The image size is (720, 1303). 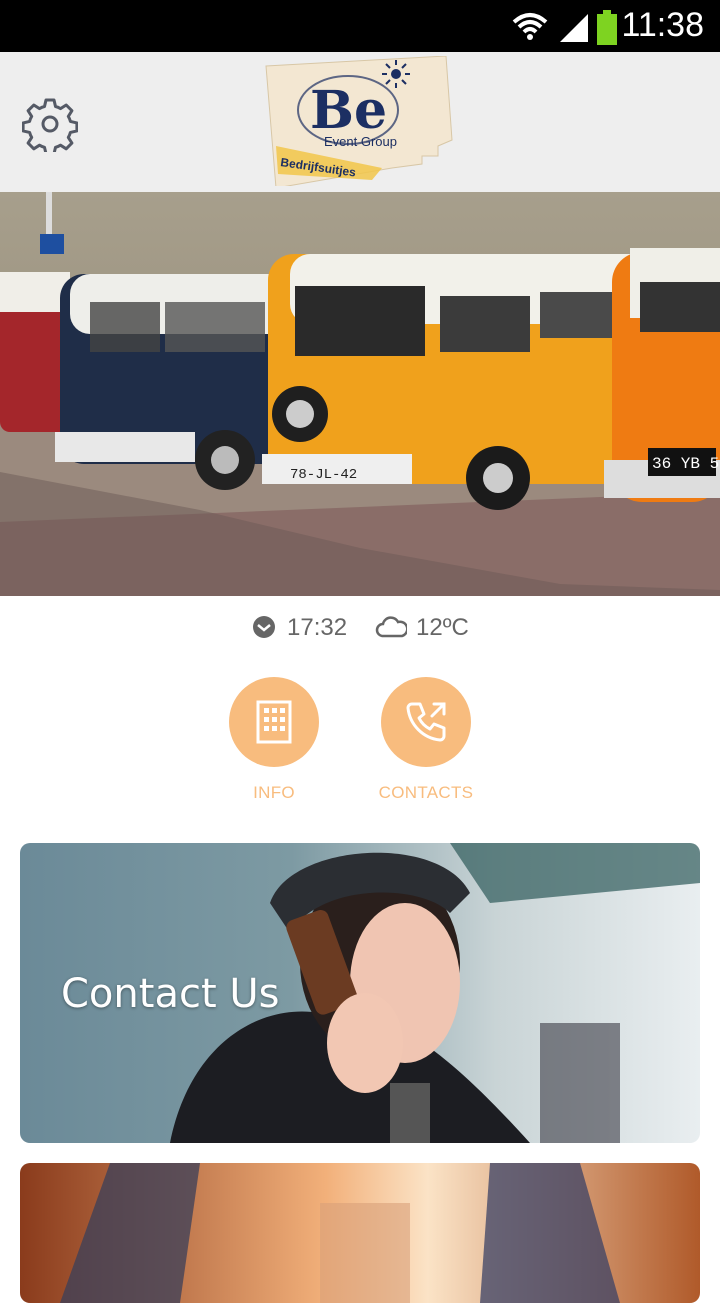 I want to click on current-time: 17:32, so click(x=317, y=627).